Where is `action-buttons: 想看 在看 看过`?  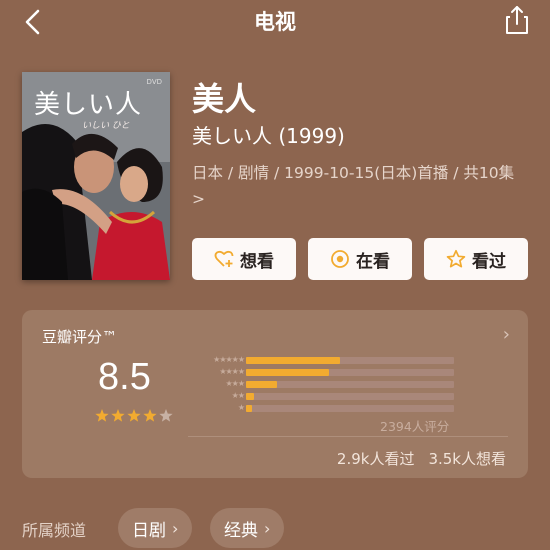 action-buttons: 想看 在看 看过 is located at coordinates (360, 259).